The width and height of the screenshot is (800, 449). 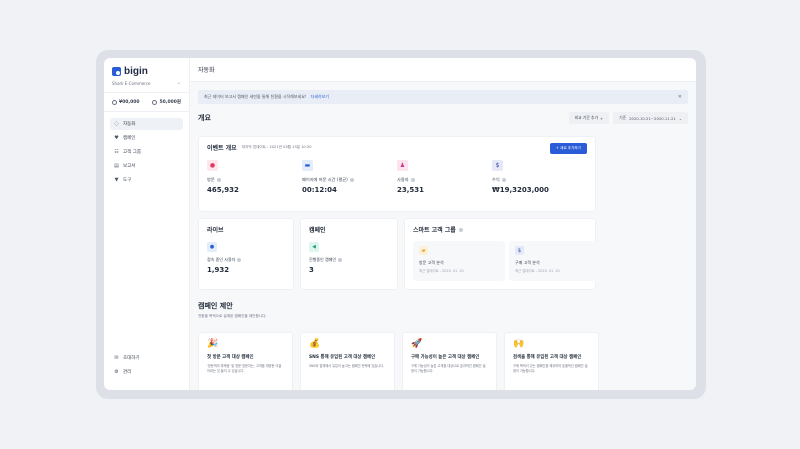 What do you see at coordinates (146, 83) in the screenshot?
I see `brand-switcher: Shark E-Commerce ⌄` at bounding box center [146, 83].